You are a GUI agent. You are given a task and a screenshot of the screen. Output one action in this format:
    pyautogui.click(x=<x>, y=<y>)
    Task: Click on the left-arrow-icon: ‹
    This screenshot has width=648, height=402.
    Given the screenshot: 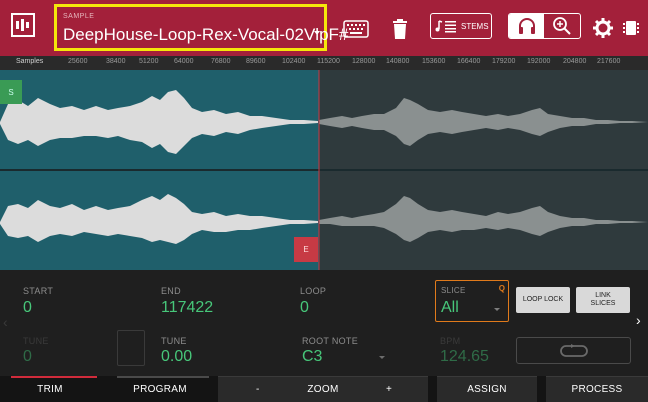 What is the action you would take?
    pyautogui.click(x=5, y=322)
    